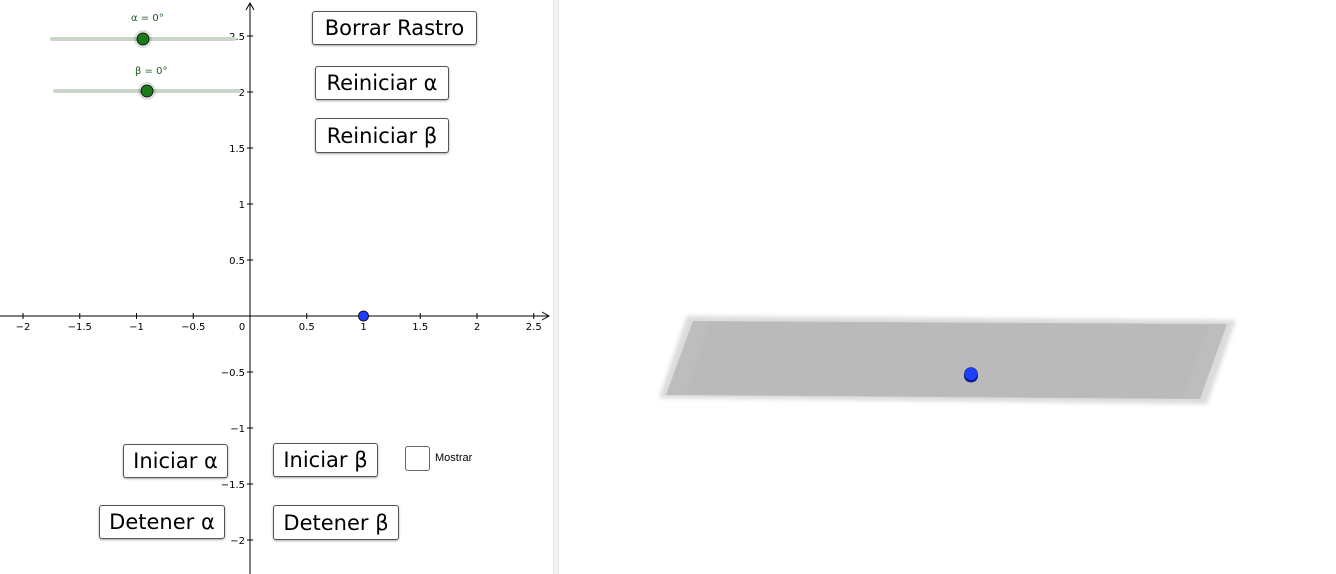 The width and height of the screenshot is (1336, 574). What do you see at coordinates (477, 327) in the screenshot?
I see `x-tick-label: 2` at bounding box center [477, 327].